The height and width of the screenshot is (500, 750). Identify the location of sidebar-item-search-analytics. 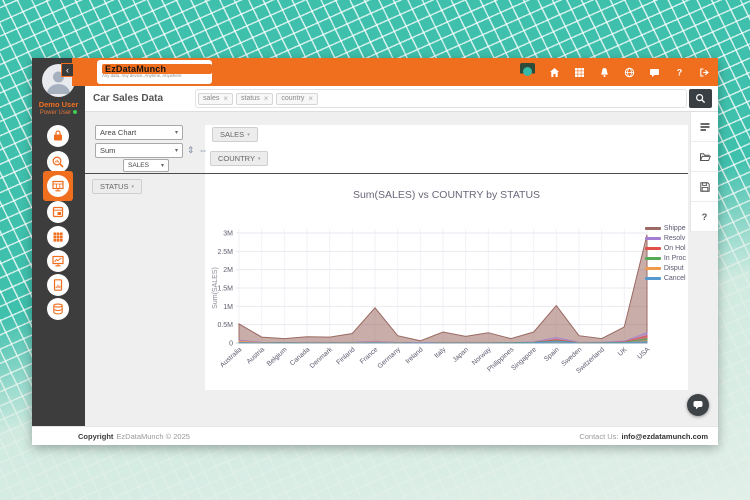
(58, 162).